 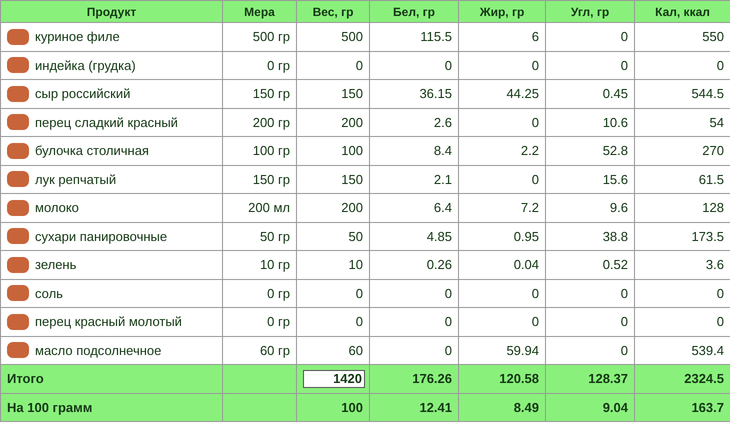 What do you see at coordinates (502, 236) in the screenshot?
I see `table-cell: 0.95` at bounding box center [502, 236].